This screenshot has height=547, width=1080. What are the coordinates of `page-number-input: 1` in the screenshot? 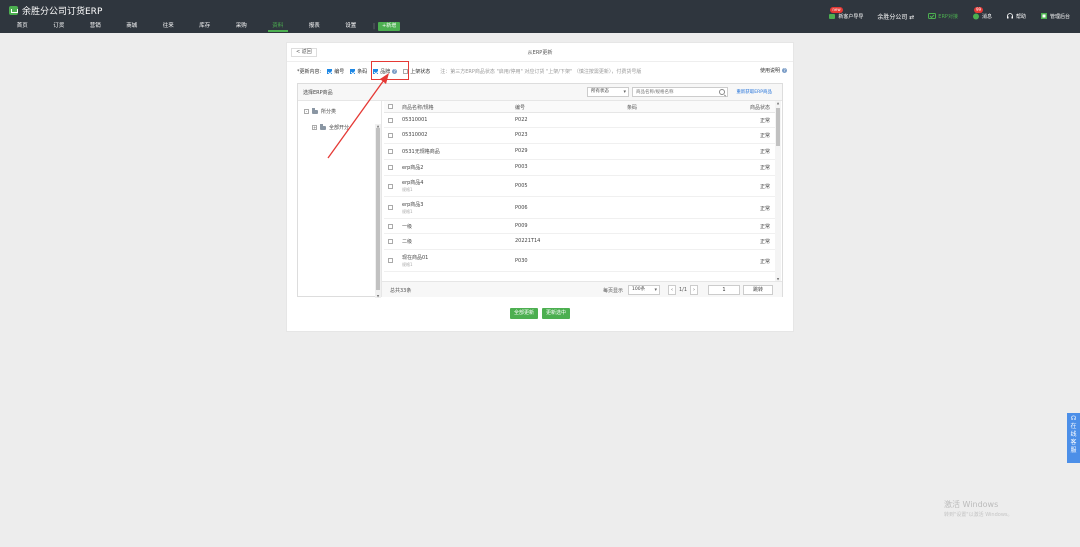 It's located at (724, 290).